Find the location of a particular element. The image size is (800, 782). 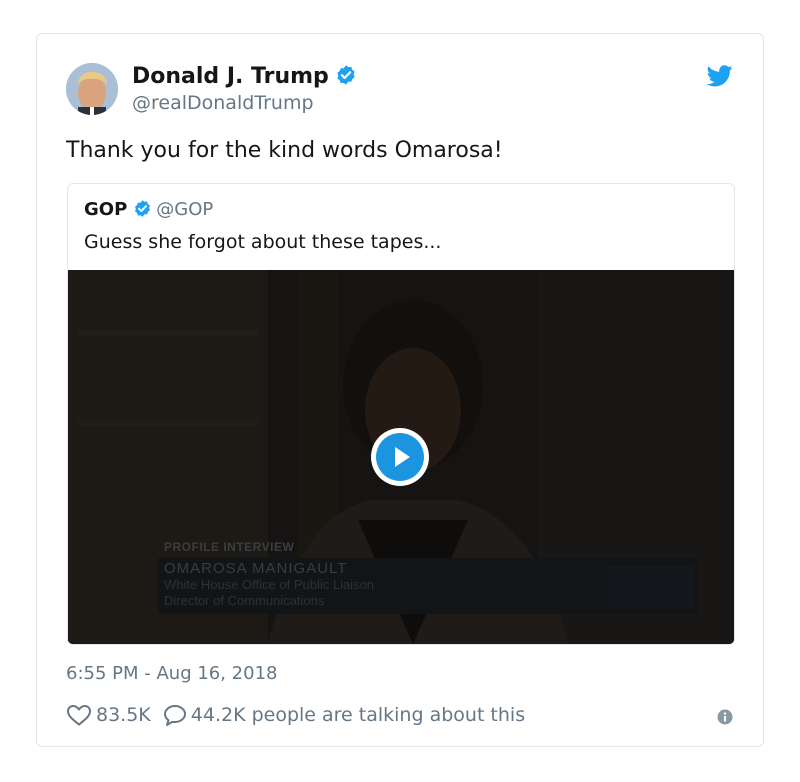

author-name-text: Donald J. Trump is located at coordinates (230, 76).